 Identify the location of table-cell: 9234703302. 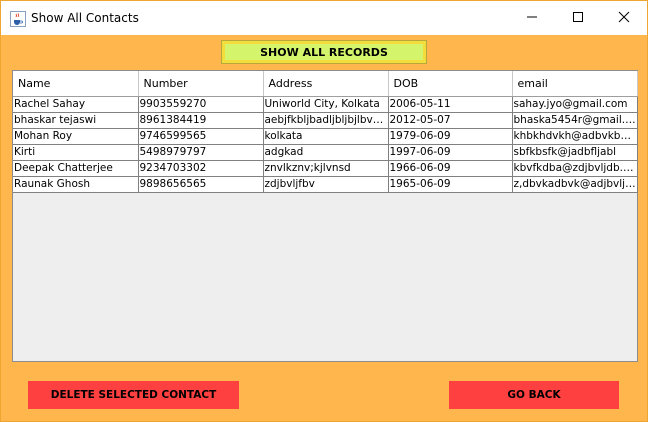
(201, 168).